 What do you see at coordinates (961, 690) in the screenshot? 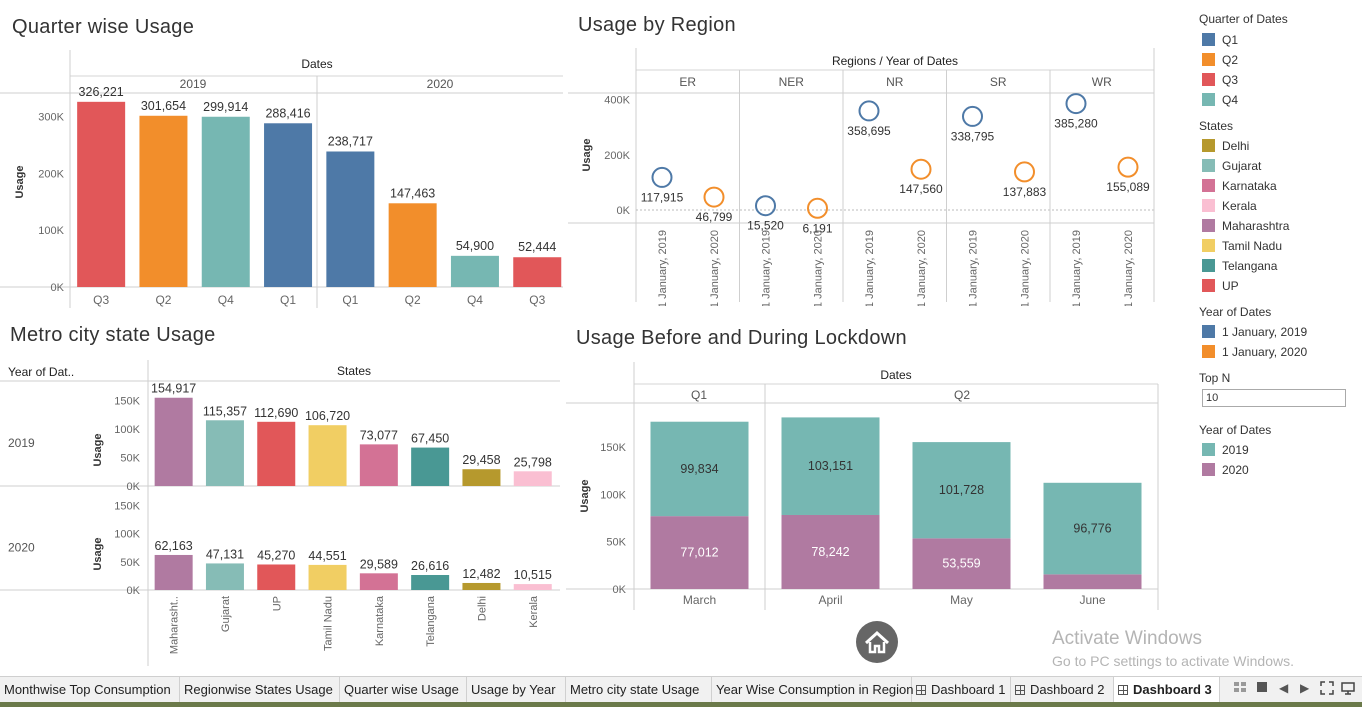
I see `tab-dashboard-1: Dashboard 1` at bounding box center [961, 690].